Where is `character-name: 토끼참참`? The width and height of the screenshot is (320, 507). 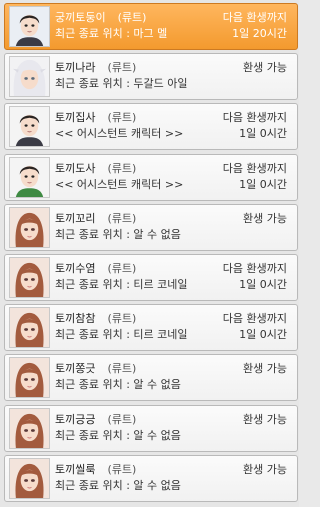
character-name: 토끼참참 is located at coordinates (75, 319).